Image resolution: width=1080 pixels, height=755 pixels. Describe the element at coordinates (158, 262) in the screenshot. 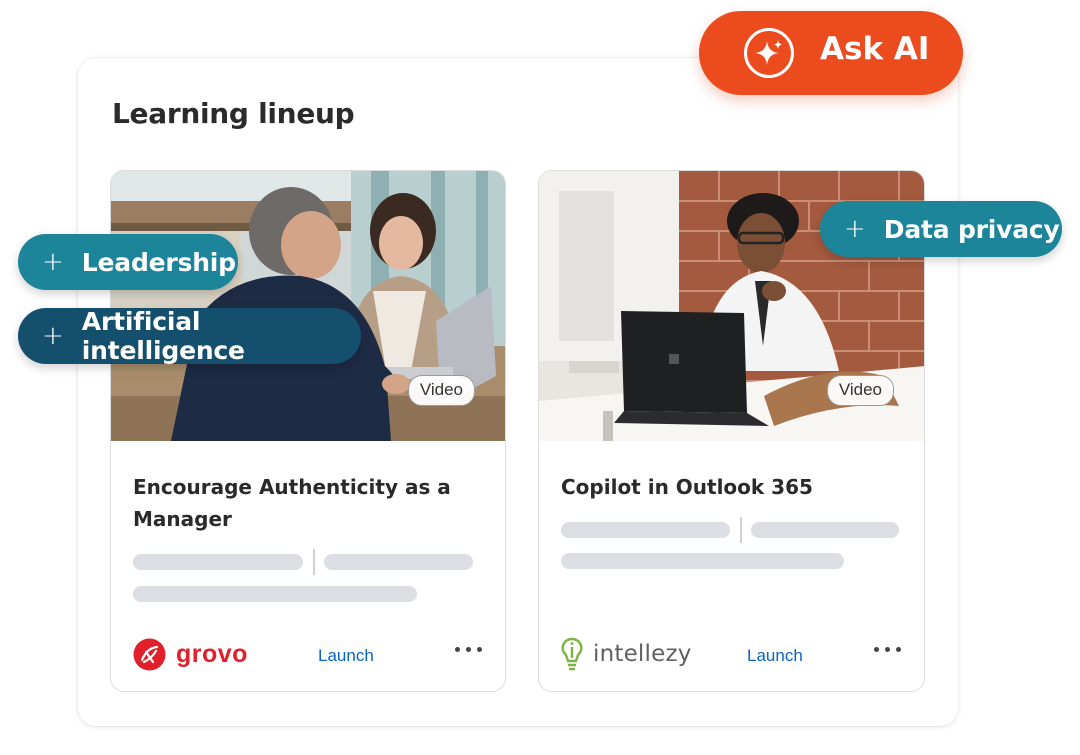

I see `chip-label: Leadership` at that location.